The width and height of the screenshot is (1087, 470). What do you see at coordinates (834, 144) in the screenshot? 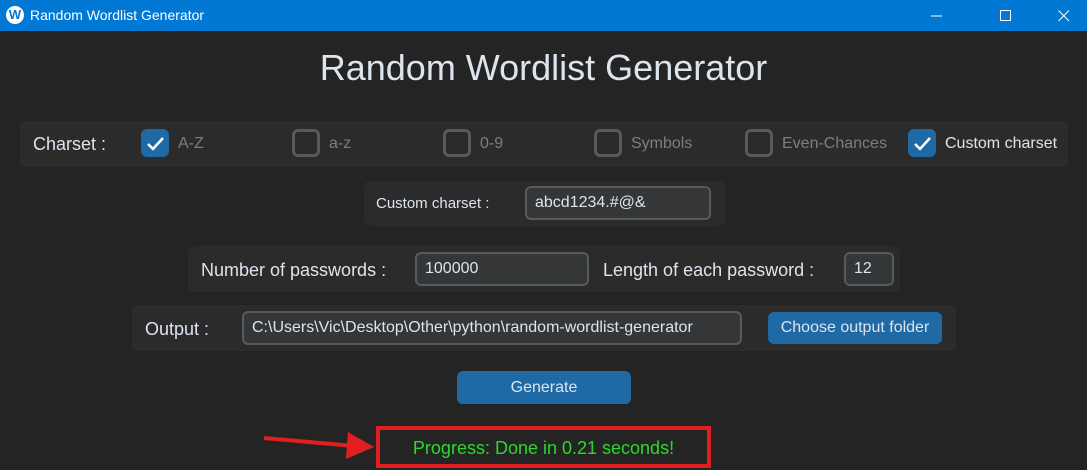
I see `checkbox-even-chances-label: Even-Chances` at bounding box center [834, 144].